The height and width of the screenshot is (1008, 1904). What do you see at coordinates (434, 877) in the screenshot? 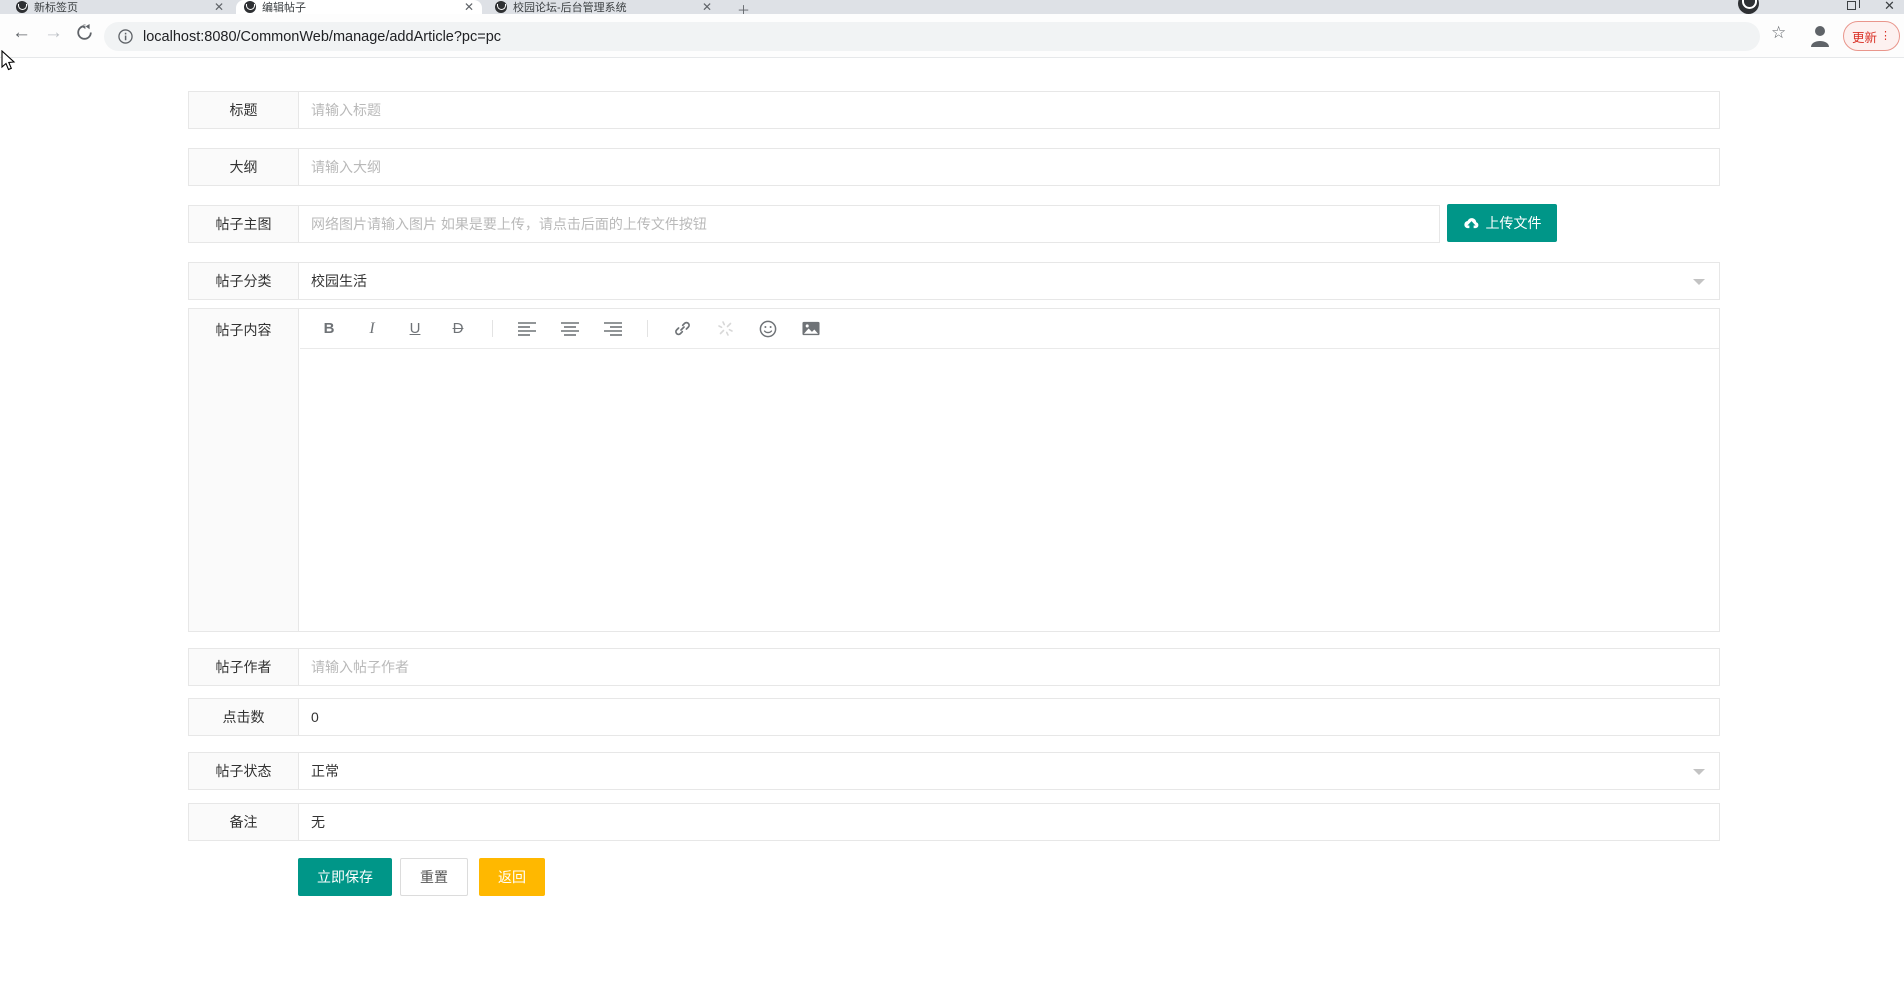
I see `reset-button: 重置` at bounding box center [434, 877].